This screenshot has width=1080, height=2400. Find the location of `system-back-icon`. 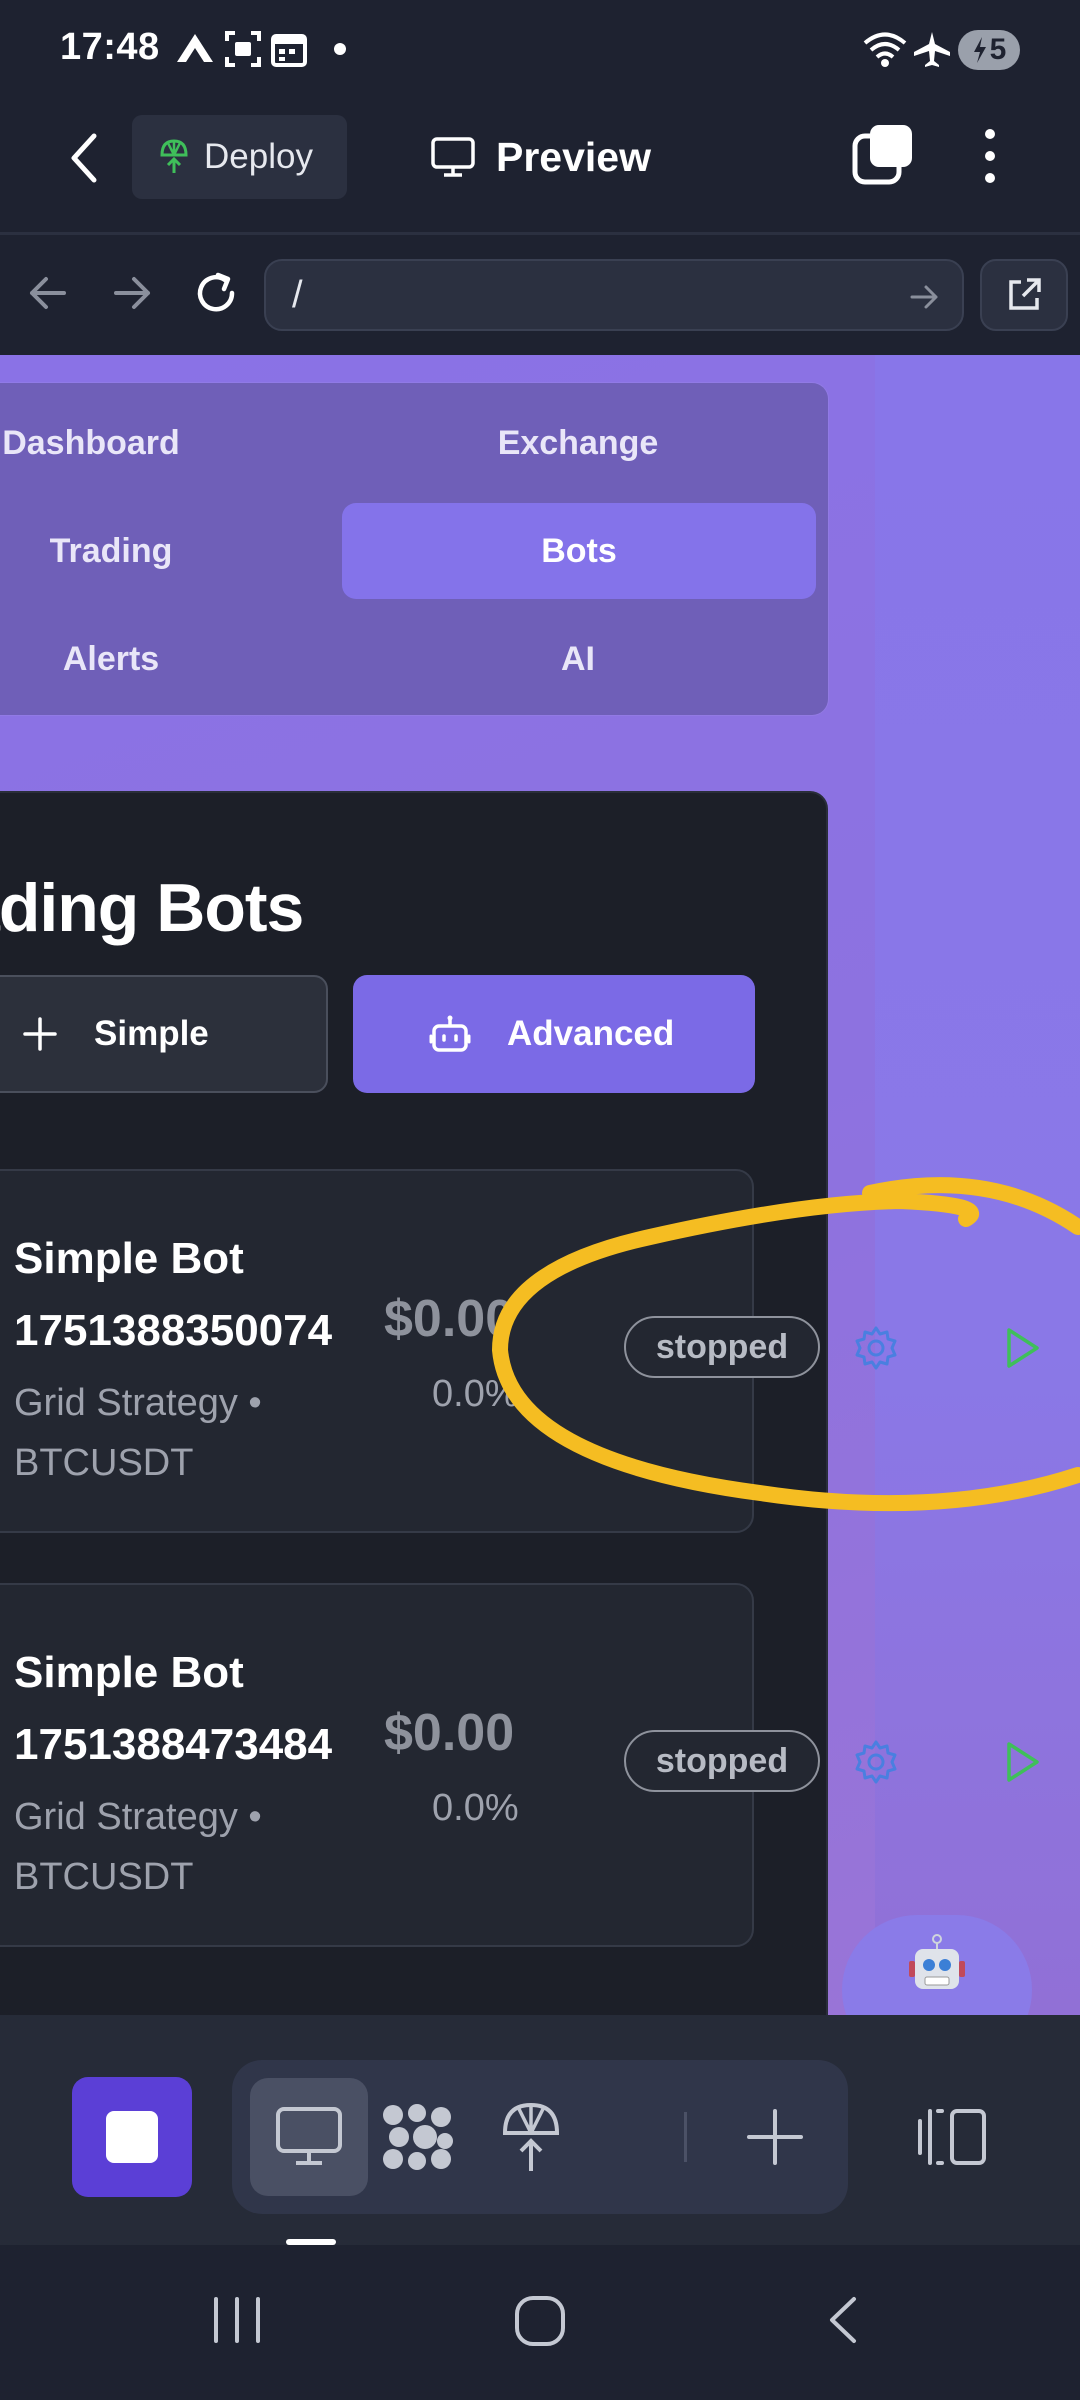

system-back-icon is located at coordinates (845, 2320).